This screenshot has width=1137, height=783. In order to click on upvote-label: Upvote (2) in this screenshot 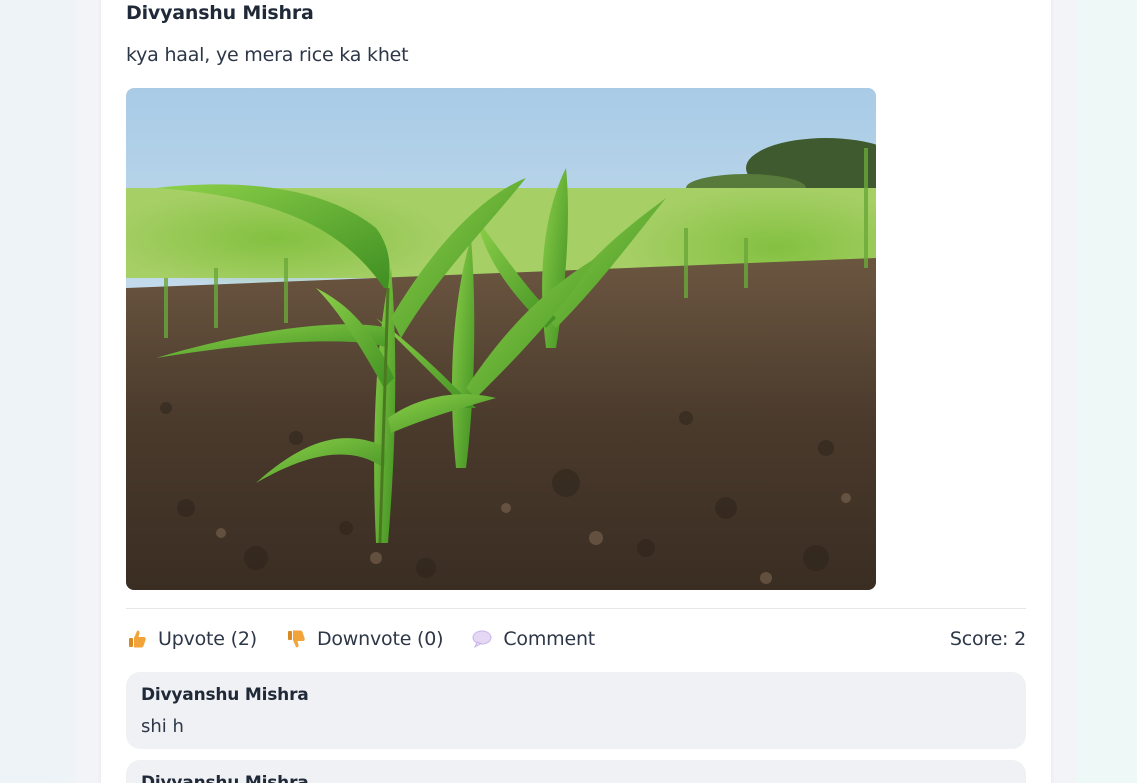, I will do `click(207, 639)`.